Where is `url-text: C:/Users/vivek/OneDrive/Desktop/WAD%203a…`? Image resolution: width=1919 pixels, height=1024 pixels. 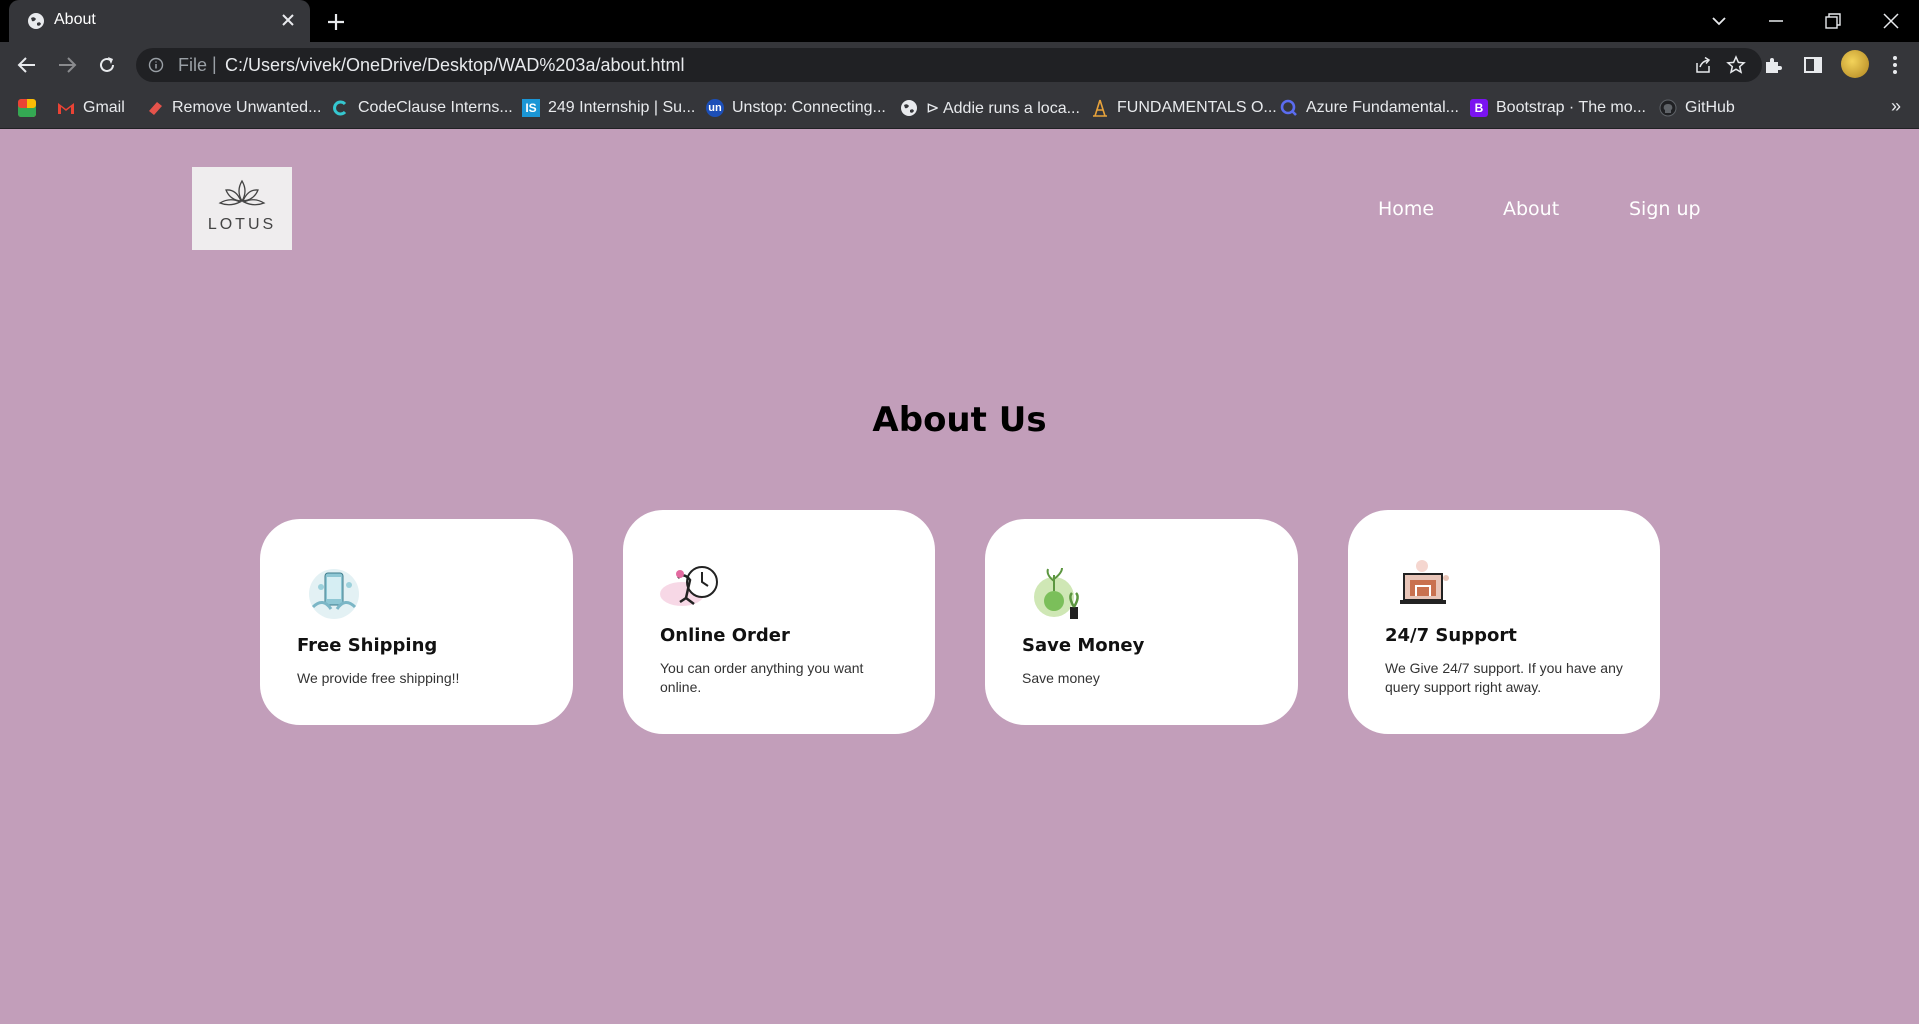
url-text: C:/Users/vivek/OneDrive/Desktop/WAD%203a… is located at coordinates (455, 65).